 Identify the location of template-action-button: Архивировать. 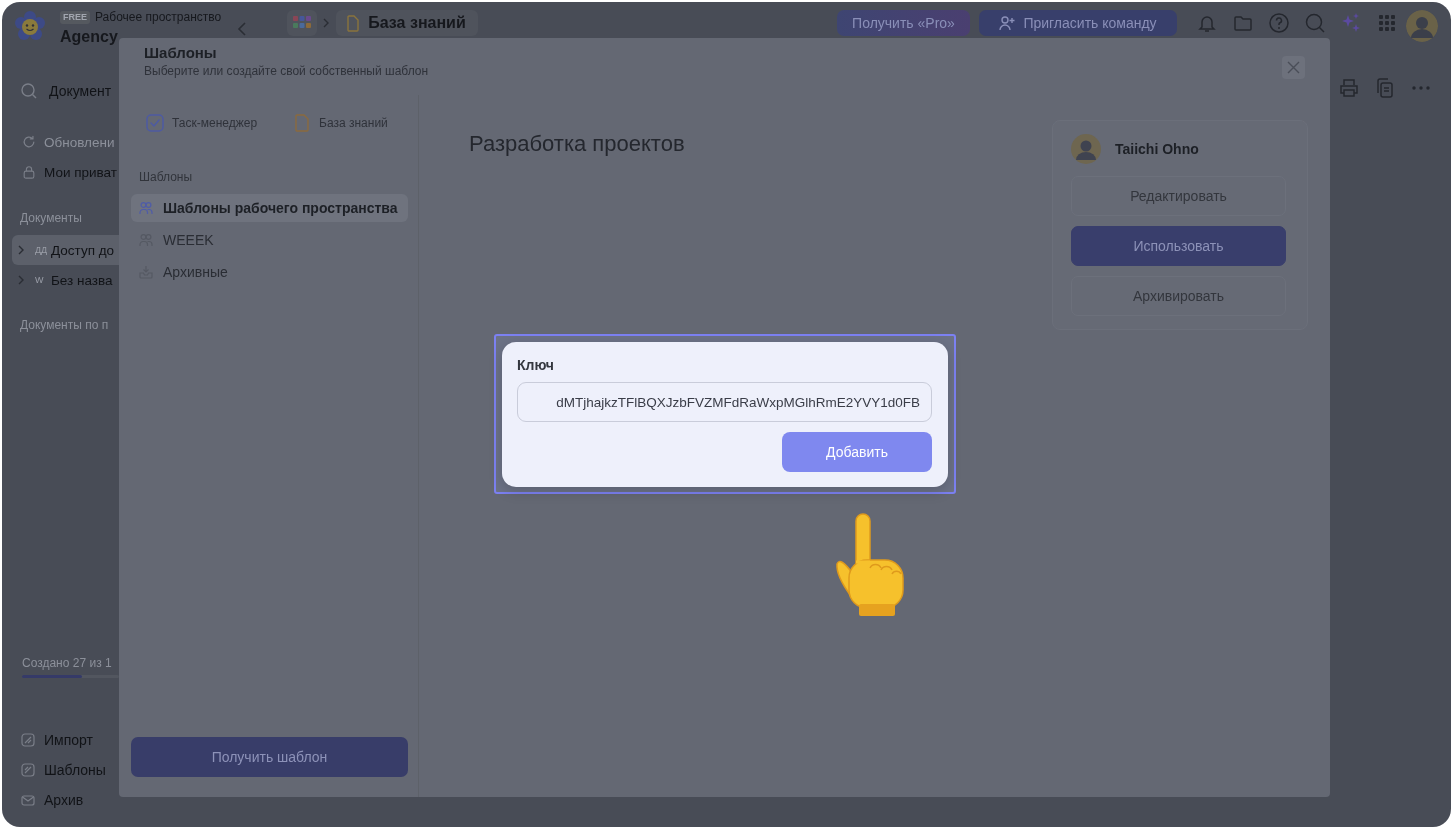
(1178, 296).